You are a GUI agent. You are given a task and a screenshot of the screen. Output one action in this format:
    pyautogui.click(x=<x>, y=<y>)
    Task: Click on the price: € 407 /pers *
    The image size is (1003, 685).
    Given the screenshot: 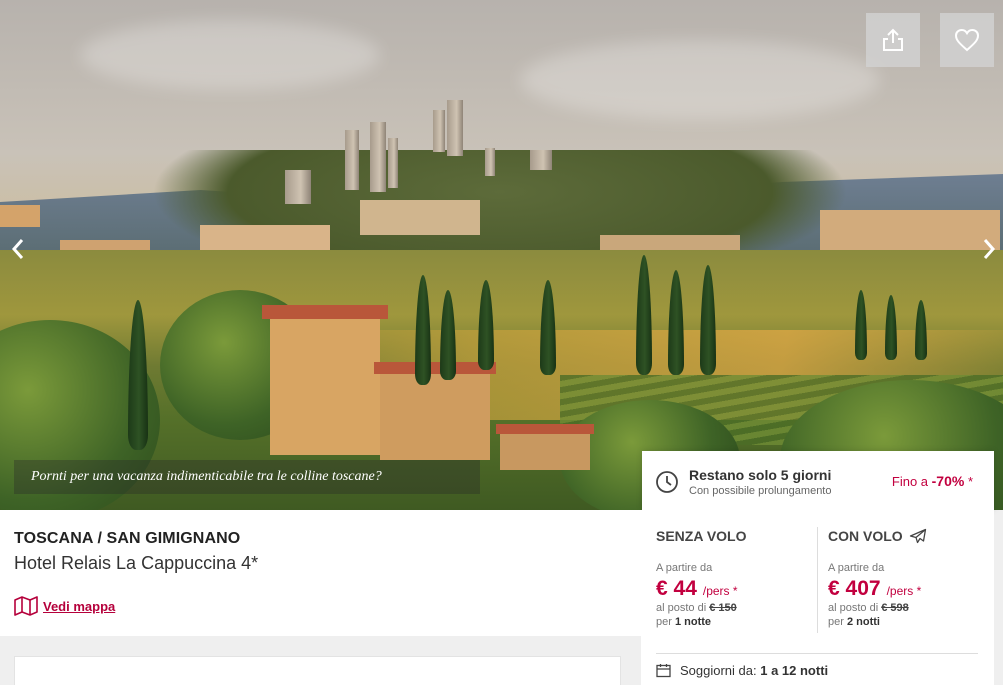 What is the action you would take?
    pyautogui.click(x=908, y=589)
    